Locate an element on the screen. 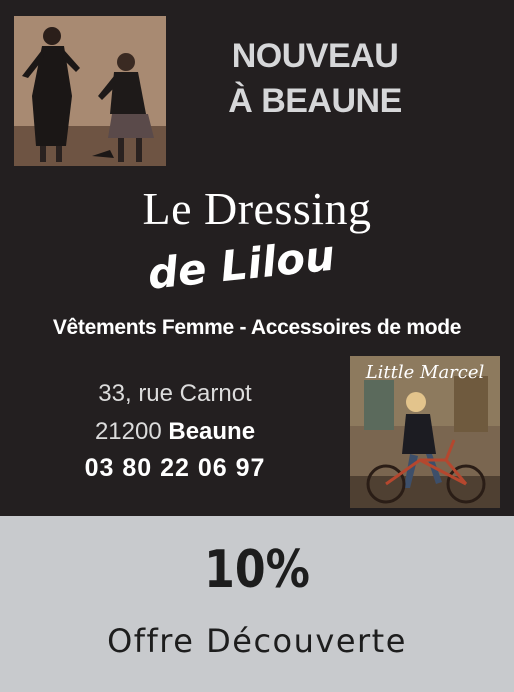 This screenshot has height=692, width=514. headline-line2: À BEAUNE is located at coordinates (315, 101).